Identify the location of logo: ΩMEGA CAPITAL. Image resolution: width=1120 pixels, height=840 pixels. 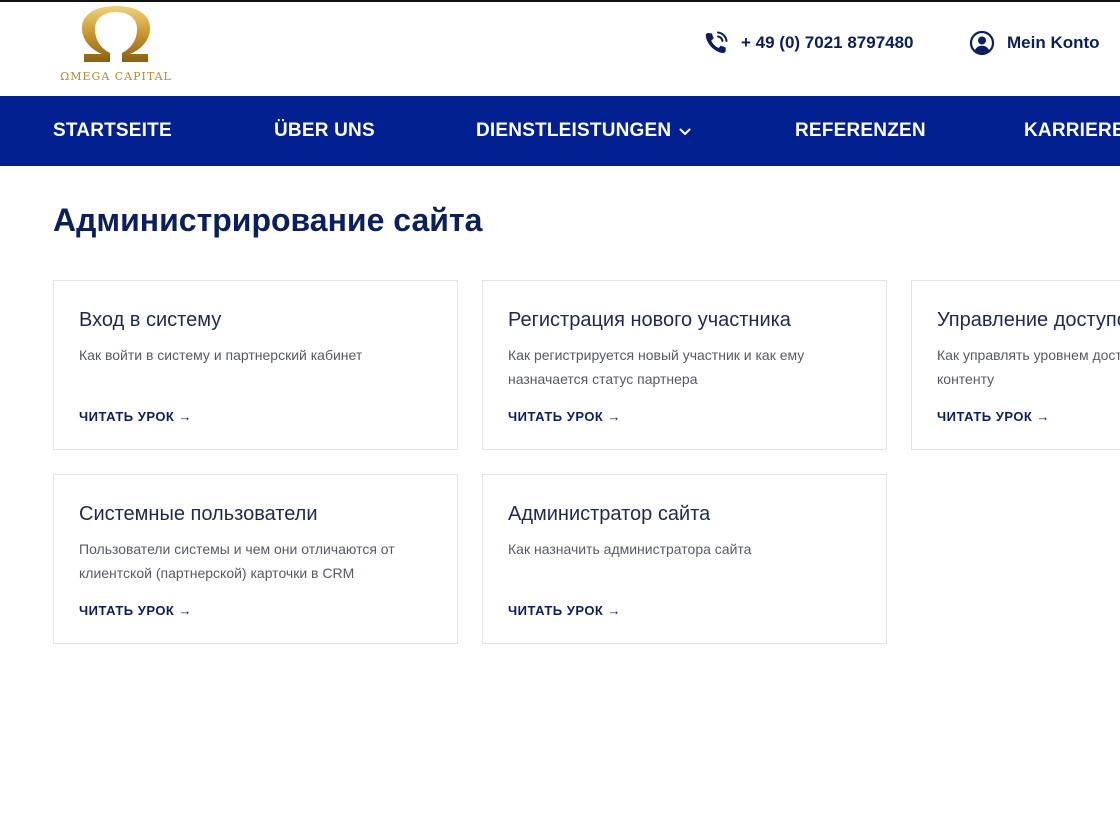
(116, 46).